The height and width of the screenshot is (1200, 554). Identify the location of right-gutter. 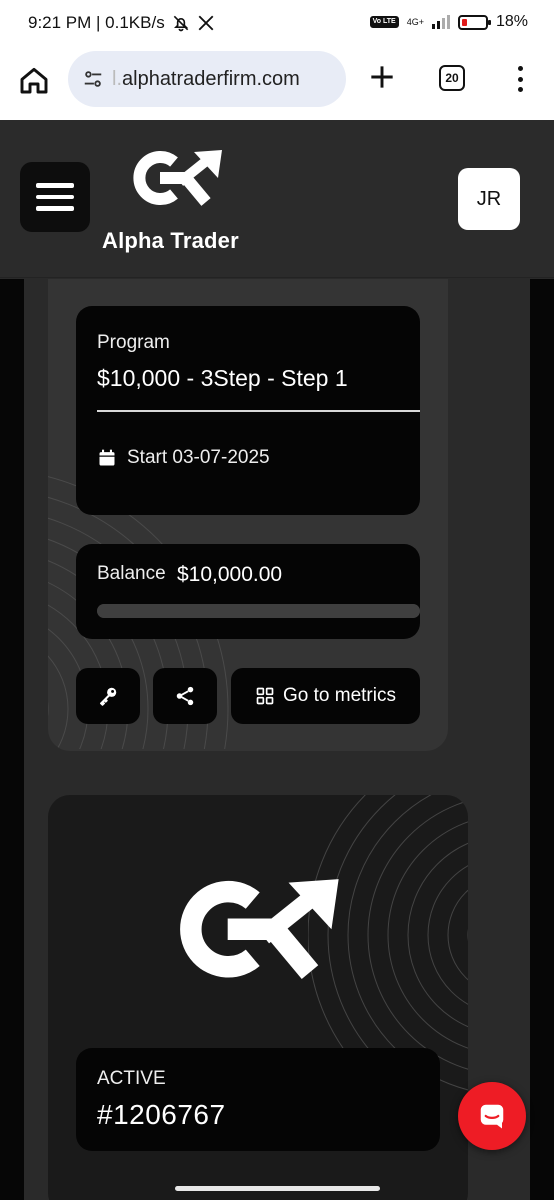
(542, 739).